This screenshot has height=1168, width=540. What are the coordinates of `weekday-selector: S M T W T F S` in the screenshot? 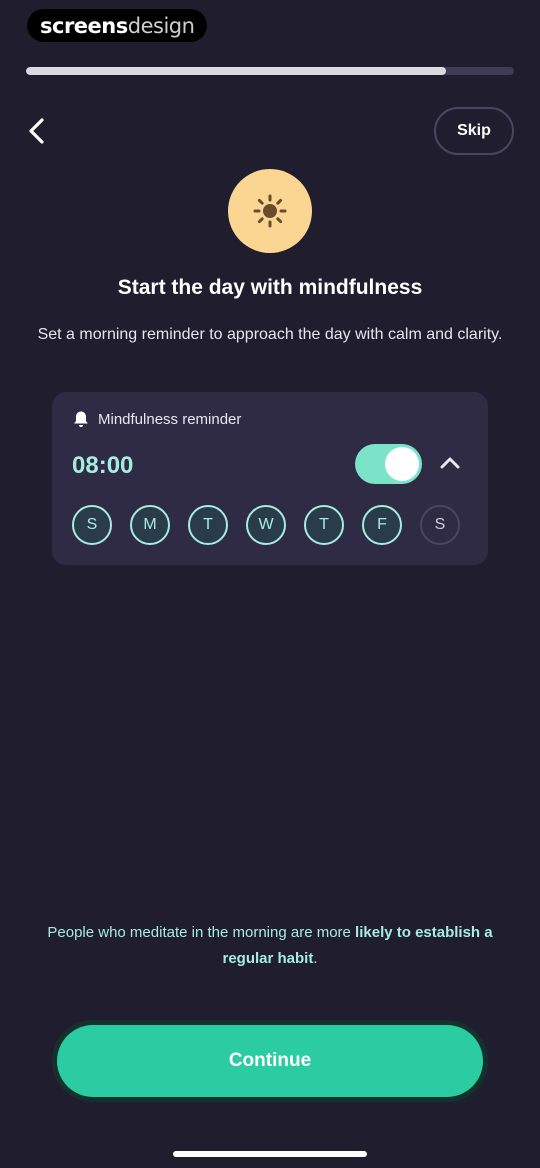 It's located at (275, 525).